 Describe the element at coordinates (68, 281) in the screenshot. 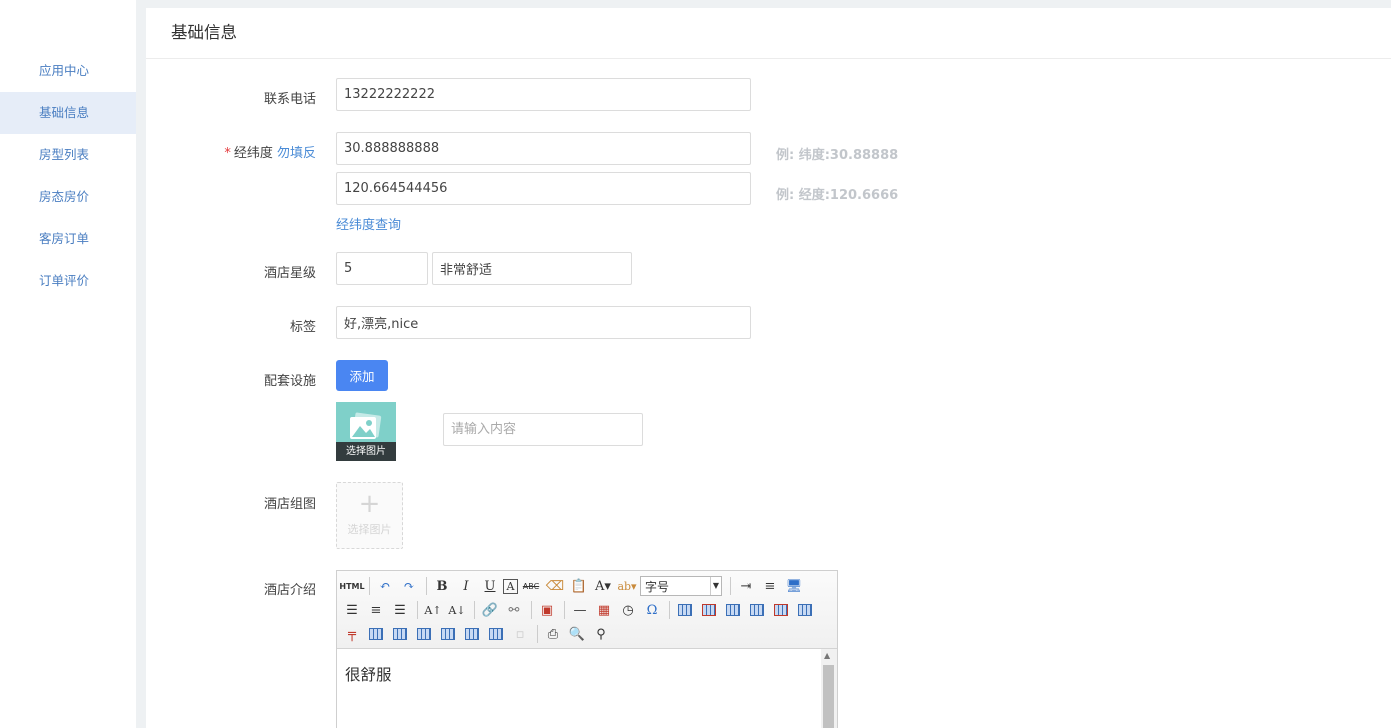

I see `sidebar-item-order-reviews: 订单评价` at that location.